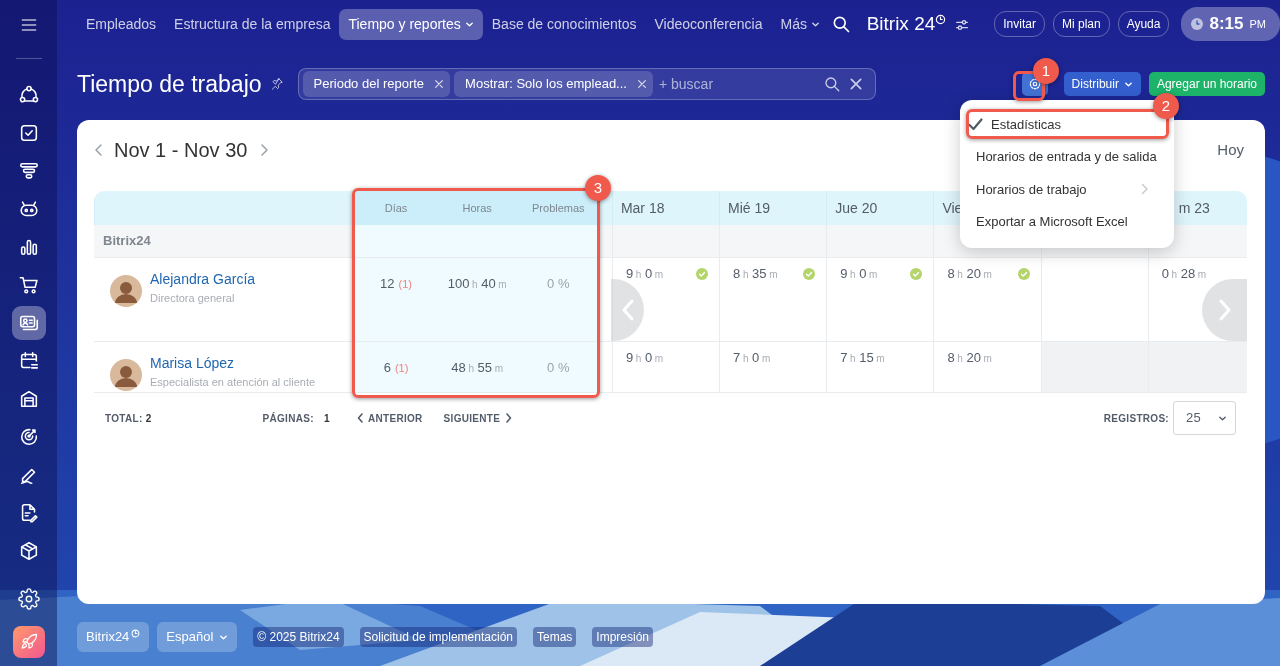 This screenshot has height=666, width=1280. What do you see at coordinates (233, 382) in the screenshot?
I see `employee-position: Especialista en atención al cliente` at bounding box center [233, 382].